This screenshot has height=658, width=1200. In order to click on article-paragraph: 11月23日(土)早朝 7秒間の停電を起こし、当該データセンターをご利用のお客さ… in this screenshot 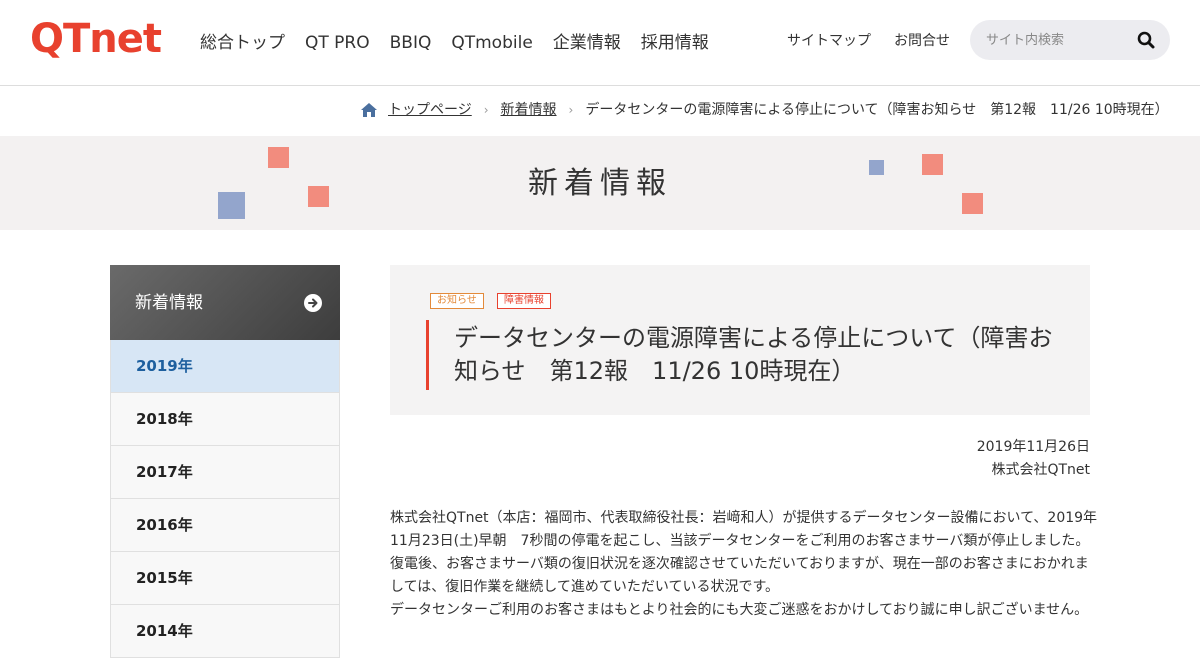, I will do `click(740, 541)`.